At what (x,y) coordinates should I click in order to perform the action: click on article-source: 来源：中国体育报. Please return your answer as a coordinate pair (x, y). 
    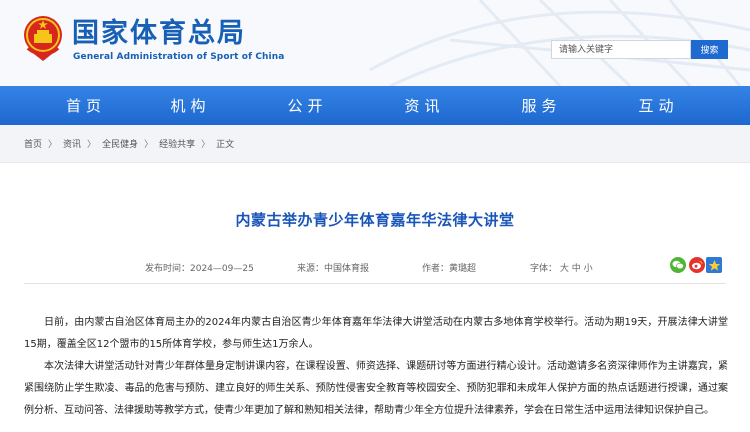
    Looking at the image, I should click on (333, 269).